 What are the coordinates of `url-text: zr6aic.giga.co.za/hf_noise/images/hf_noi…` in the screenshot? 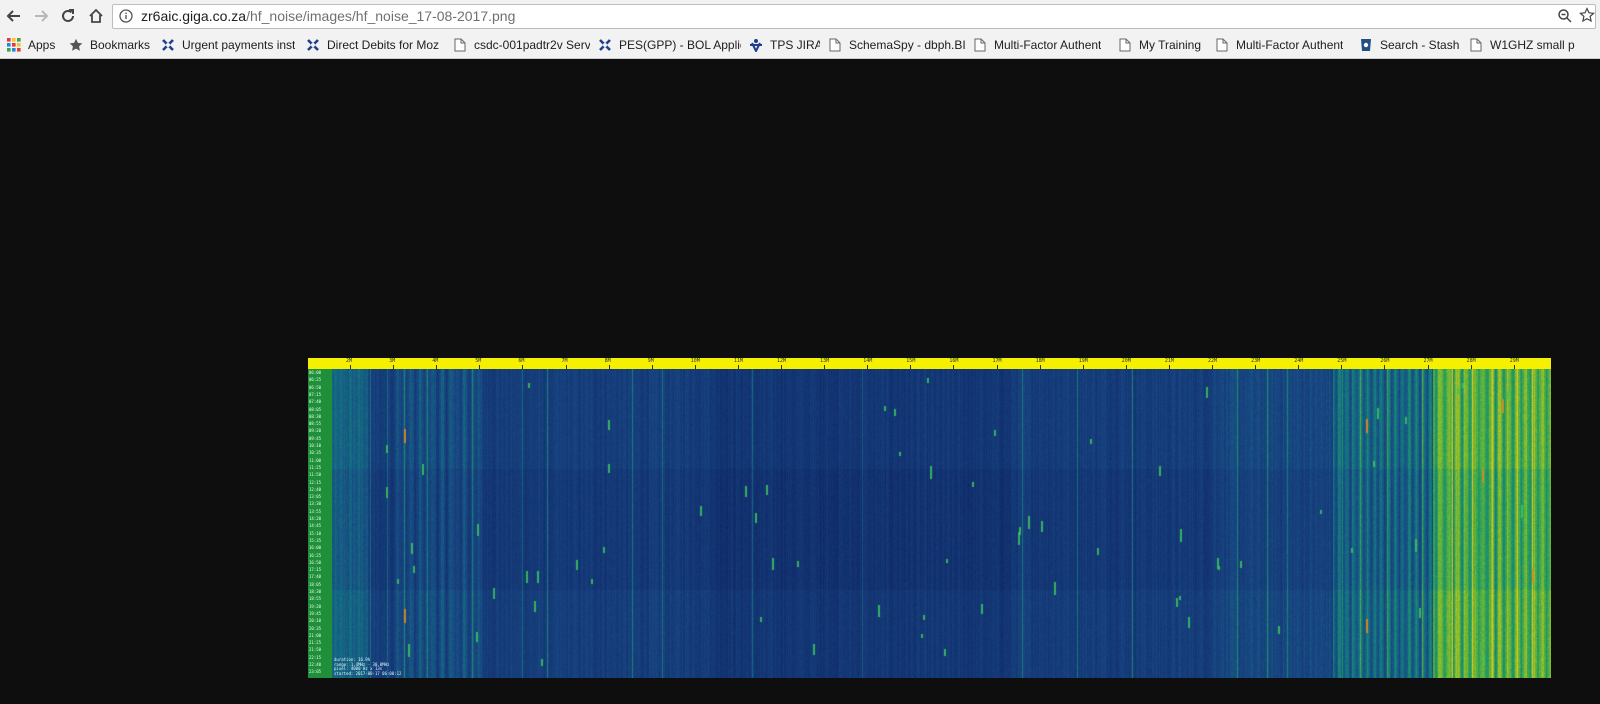 It's located at (328, 16).